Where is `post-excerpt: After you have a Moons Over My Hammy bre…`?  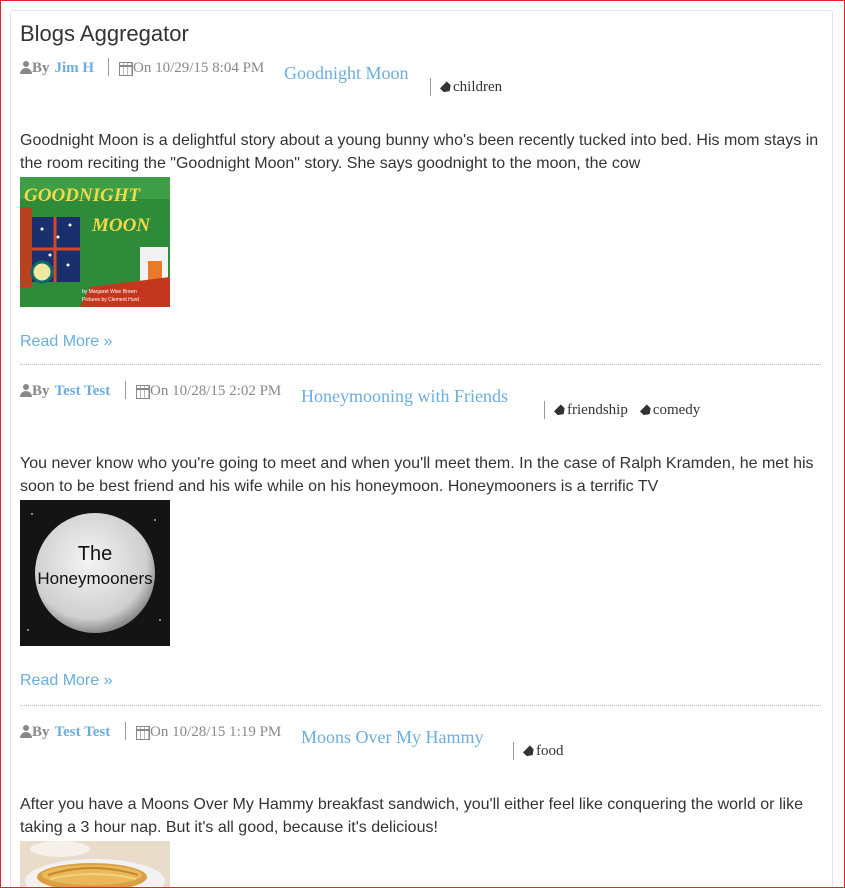 post-excerpt: After you have a Moons Over My Hammy bre… is located at coordinates (411, 816).